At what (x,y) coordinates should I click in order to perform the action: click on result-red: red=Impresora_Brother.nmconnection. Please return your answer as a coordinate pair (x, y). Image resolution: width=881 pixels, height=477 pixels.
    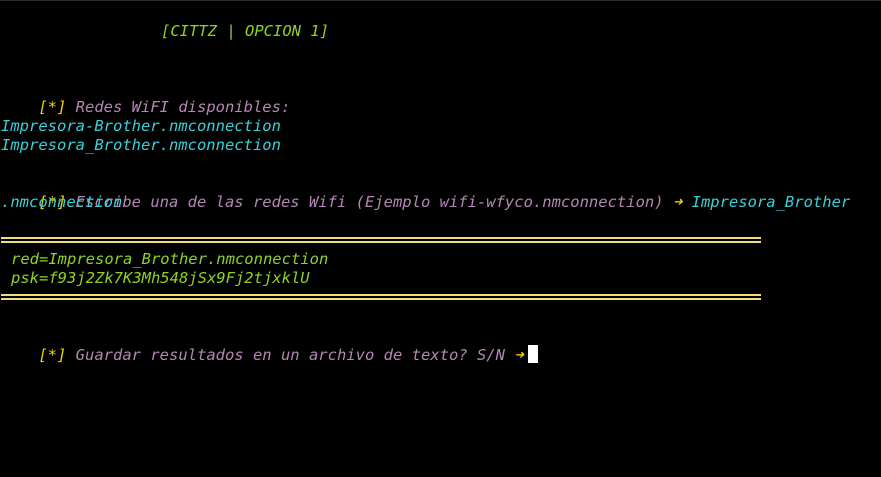
    Looking at the image, I should click on (170, 259).